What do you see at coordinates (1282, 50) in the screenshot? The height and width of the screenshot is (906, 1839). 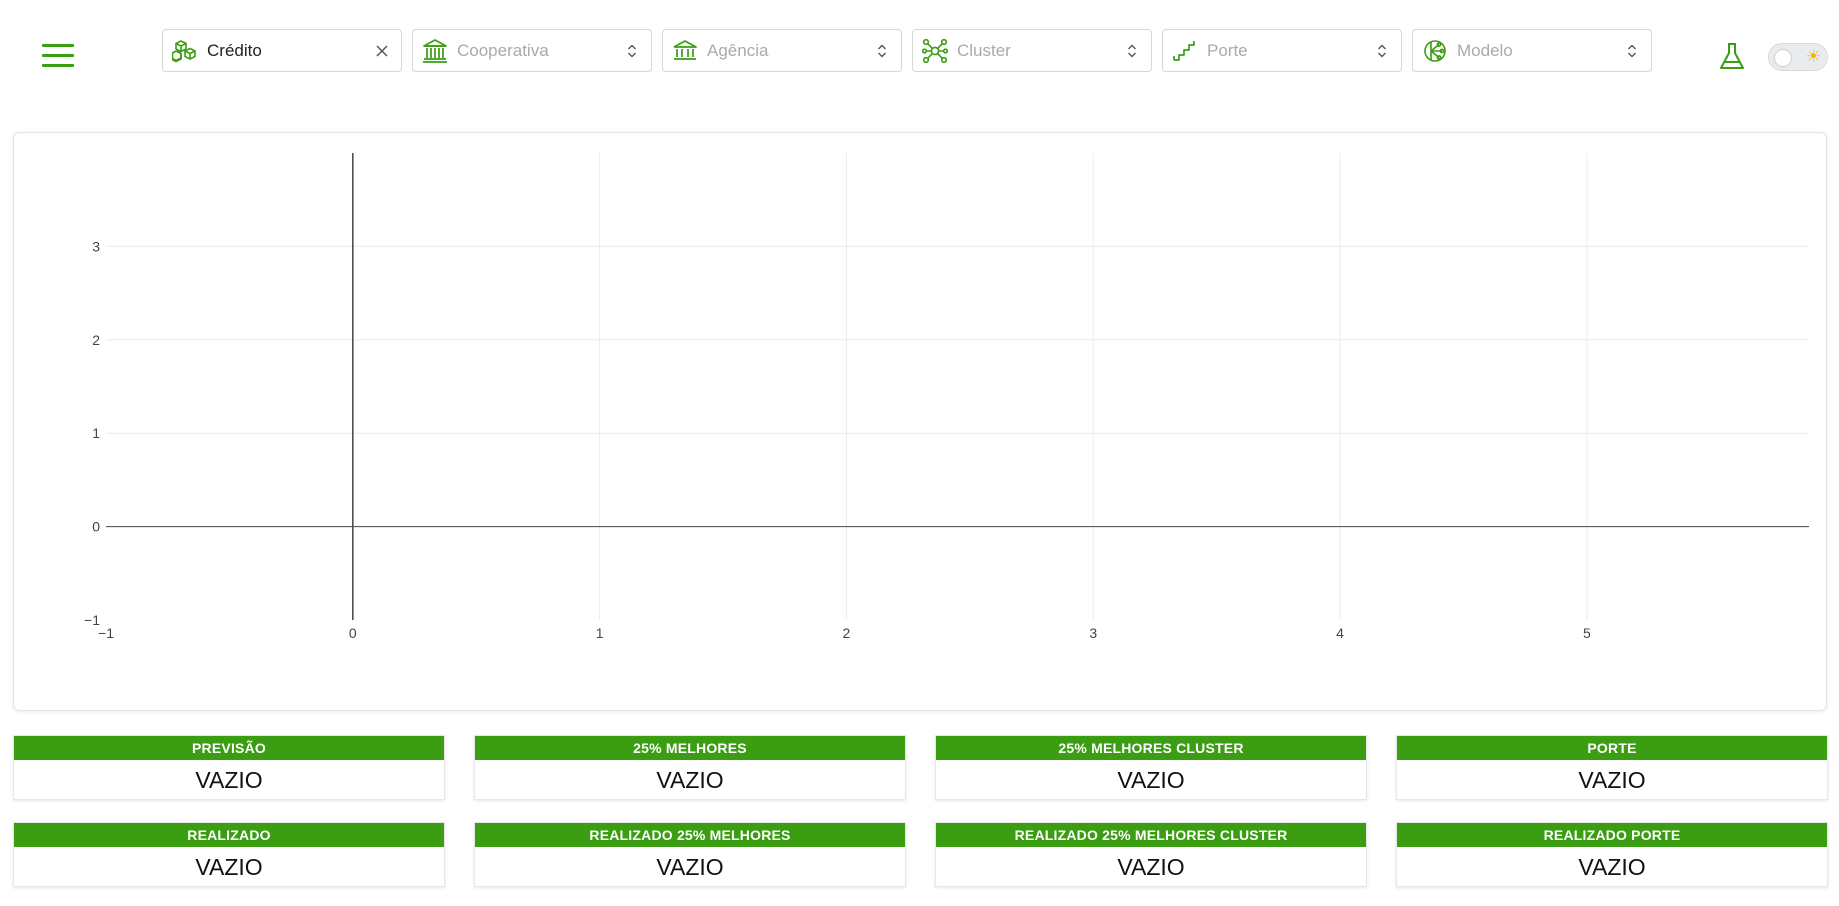 I see `porte-select: Porte` at bounding box center [1282, 50].